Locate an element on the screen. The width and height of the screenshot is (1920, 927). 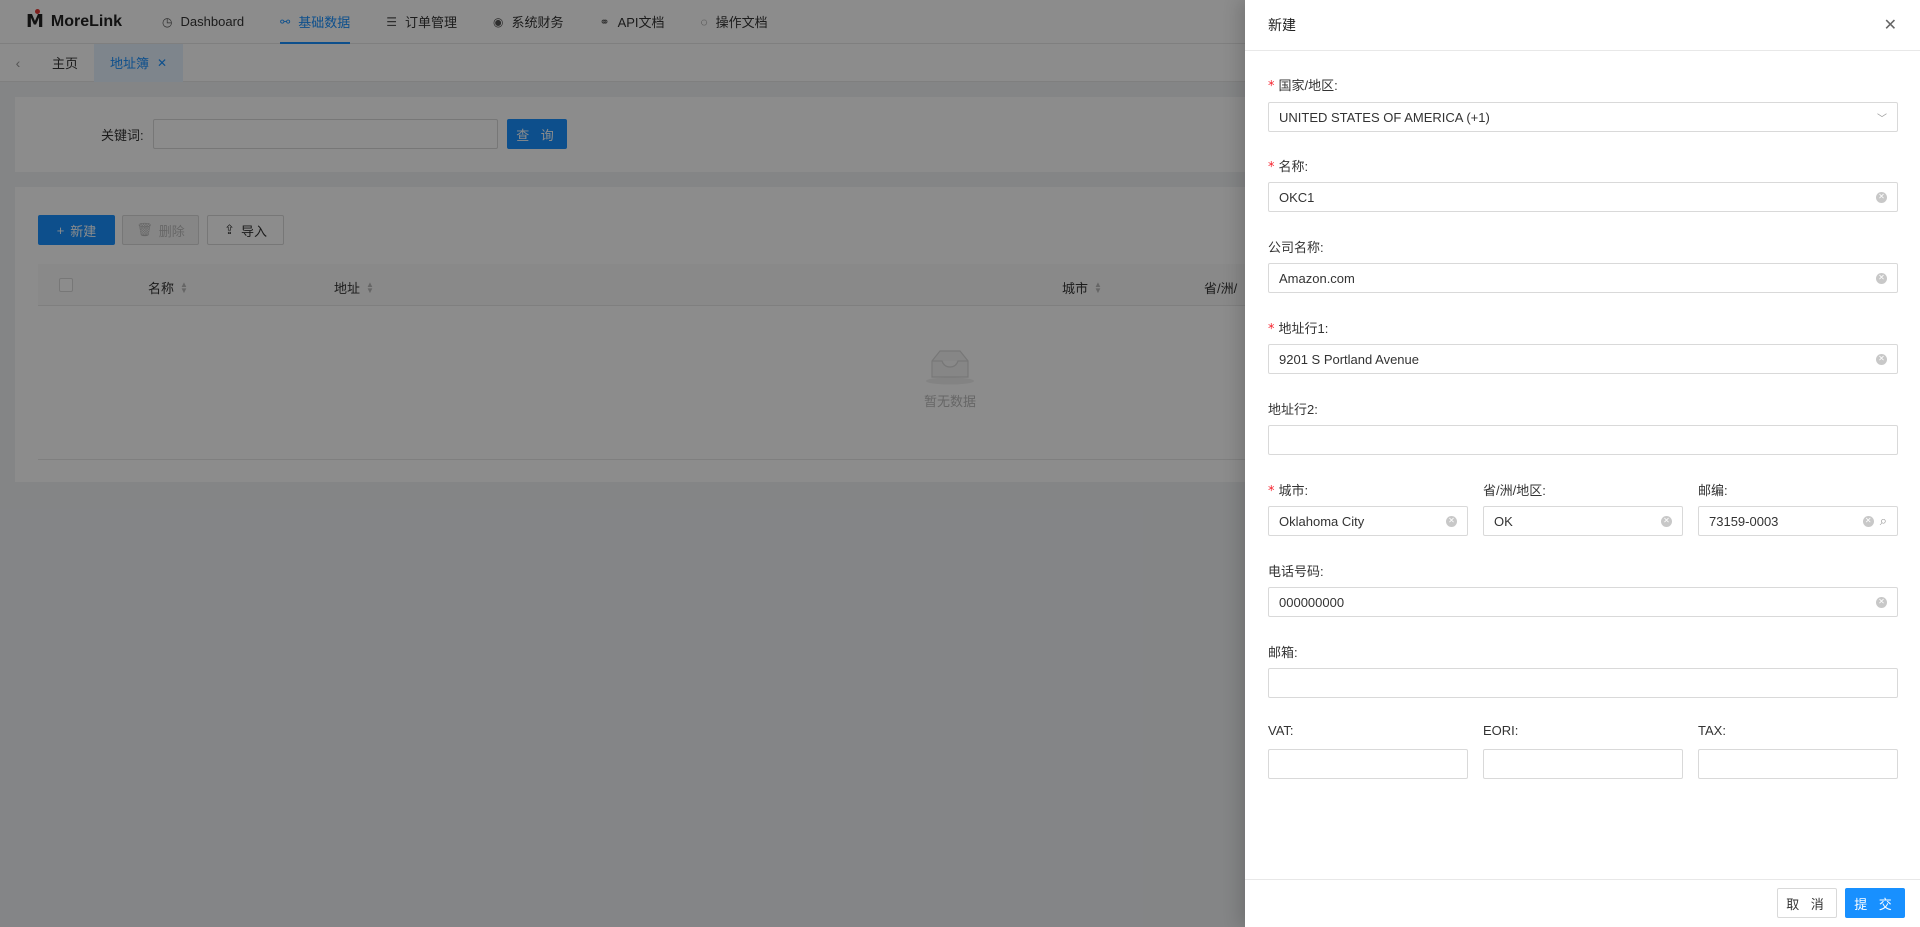
zip-input: 73159-0003 ✕ ⌕ is located at coordinates (1798, 521).